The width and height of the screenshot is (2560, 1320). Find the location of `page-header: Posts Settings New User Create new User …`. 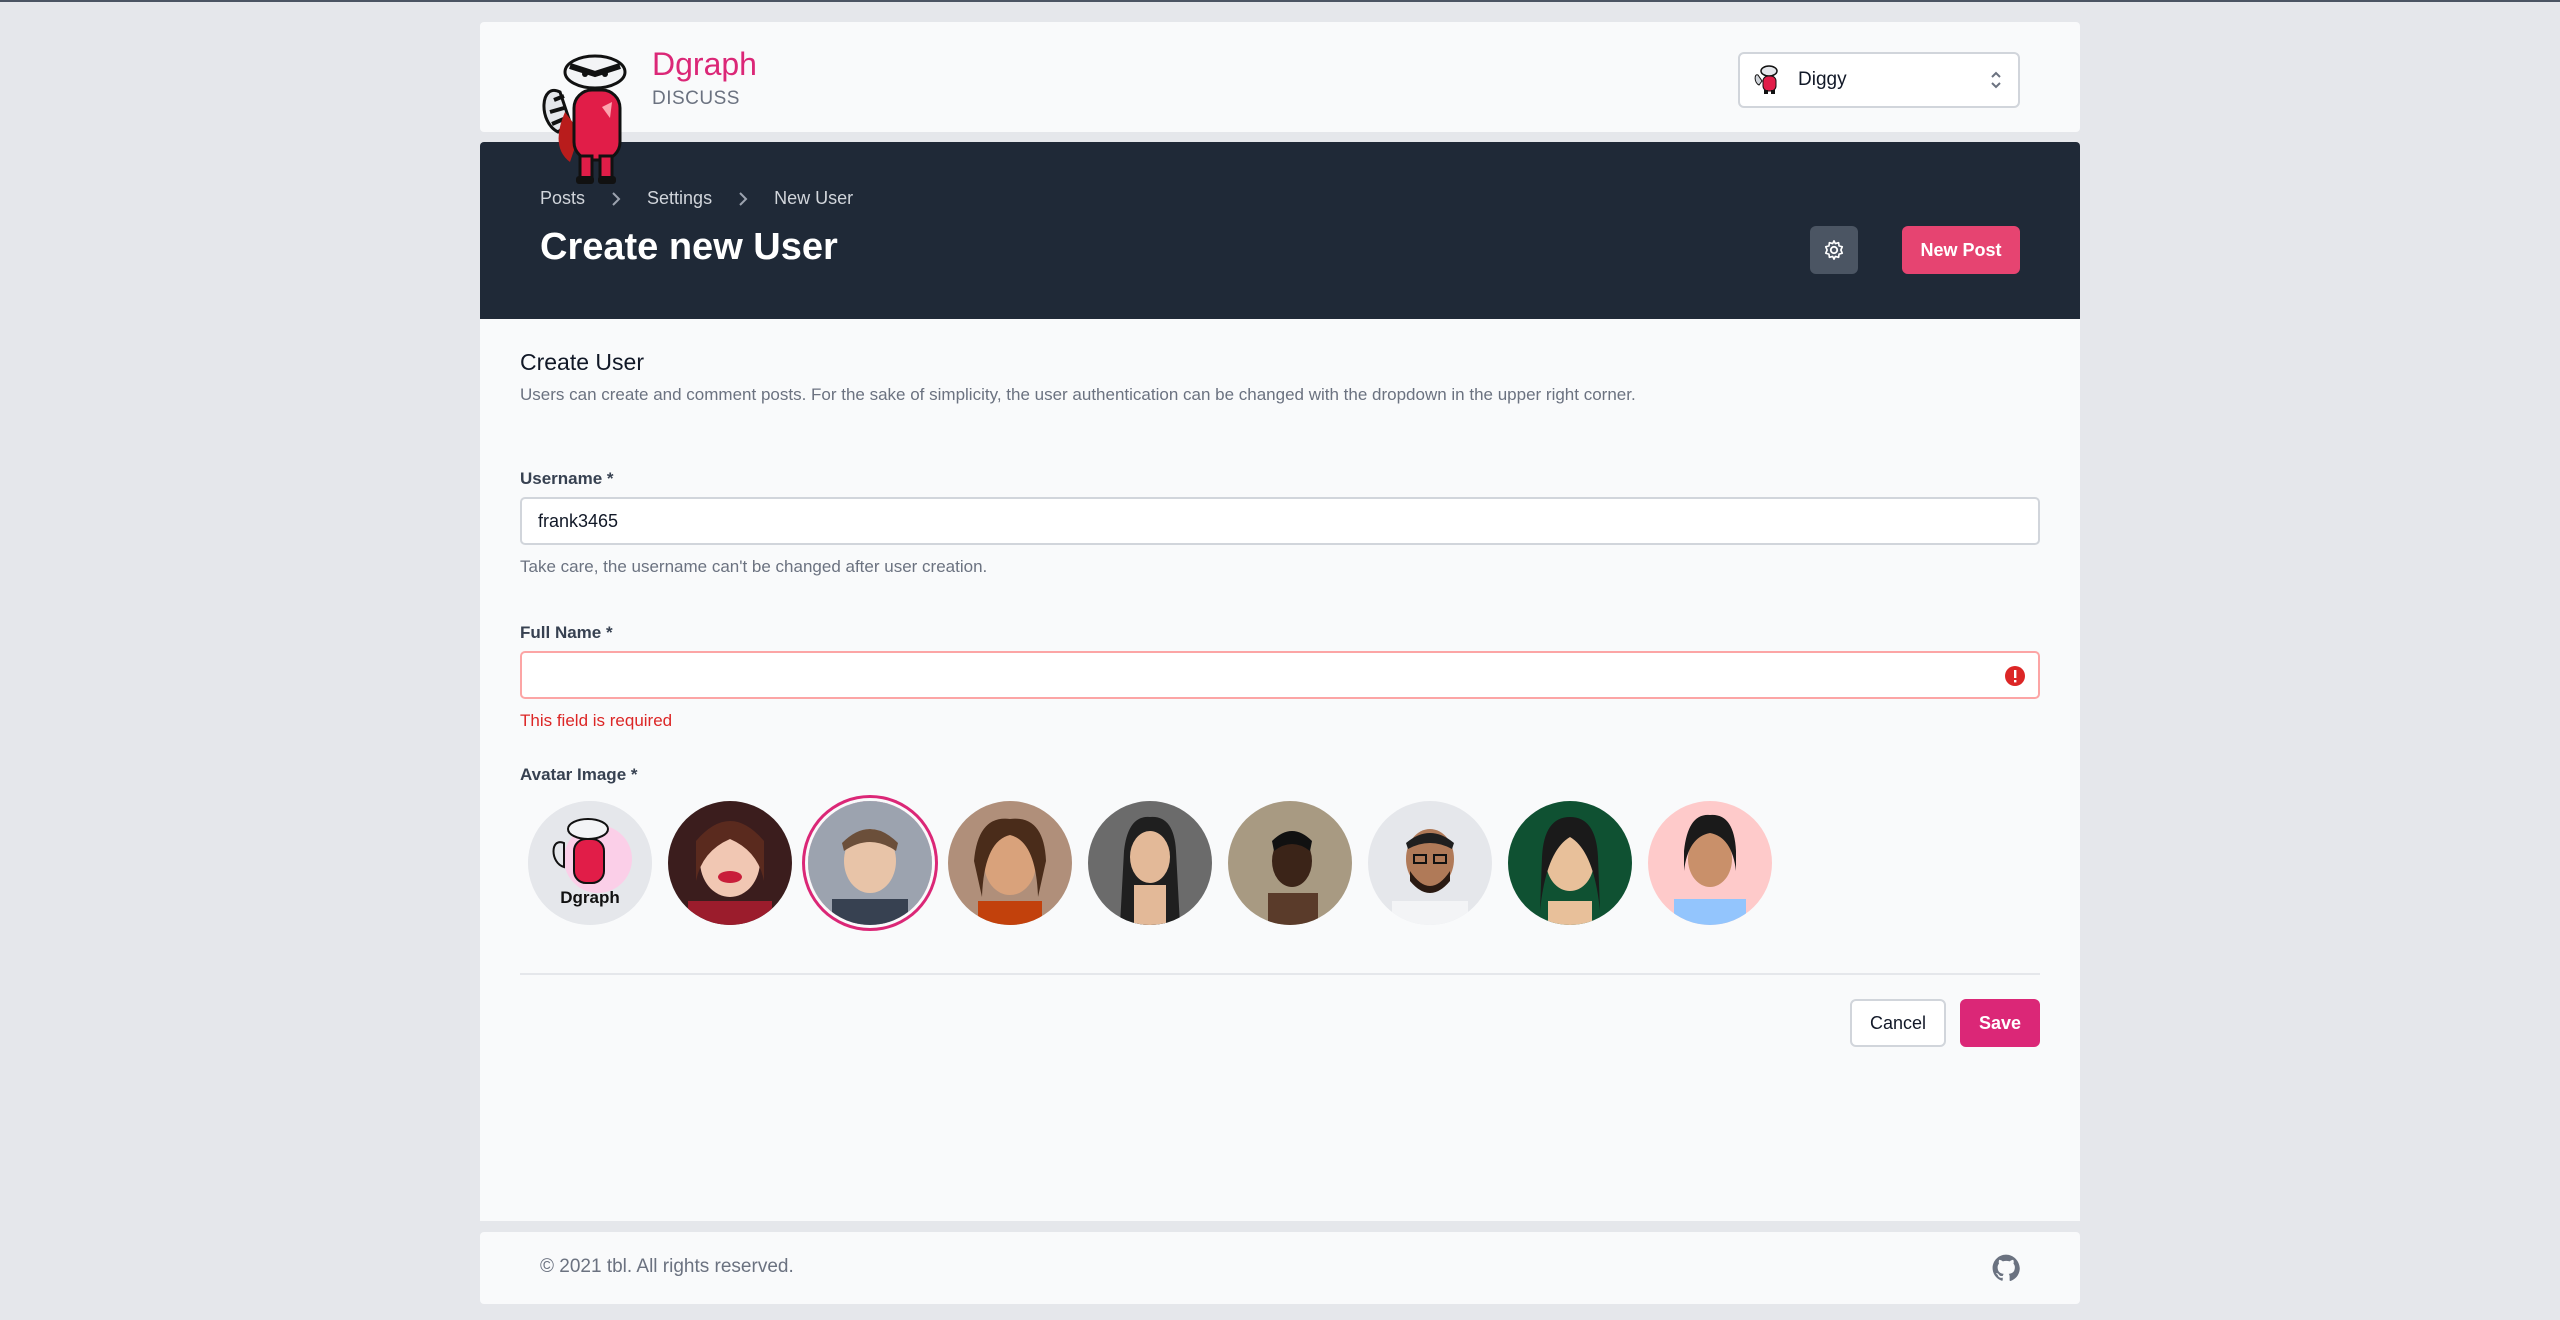

page-header: Posts Settings New User Create new User … is located at coordinates (1280, 230).